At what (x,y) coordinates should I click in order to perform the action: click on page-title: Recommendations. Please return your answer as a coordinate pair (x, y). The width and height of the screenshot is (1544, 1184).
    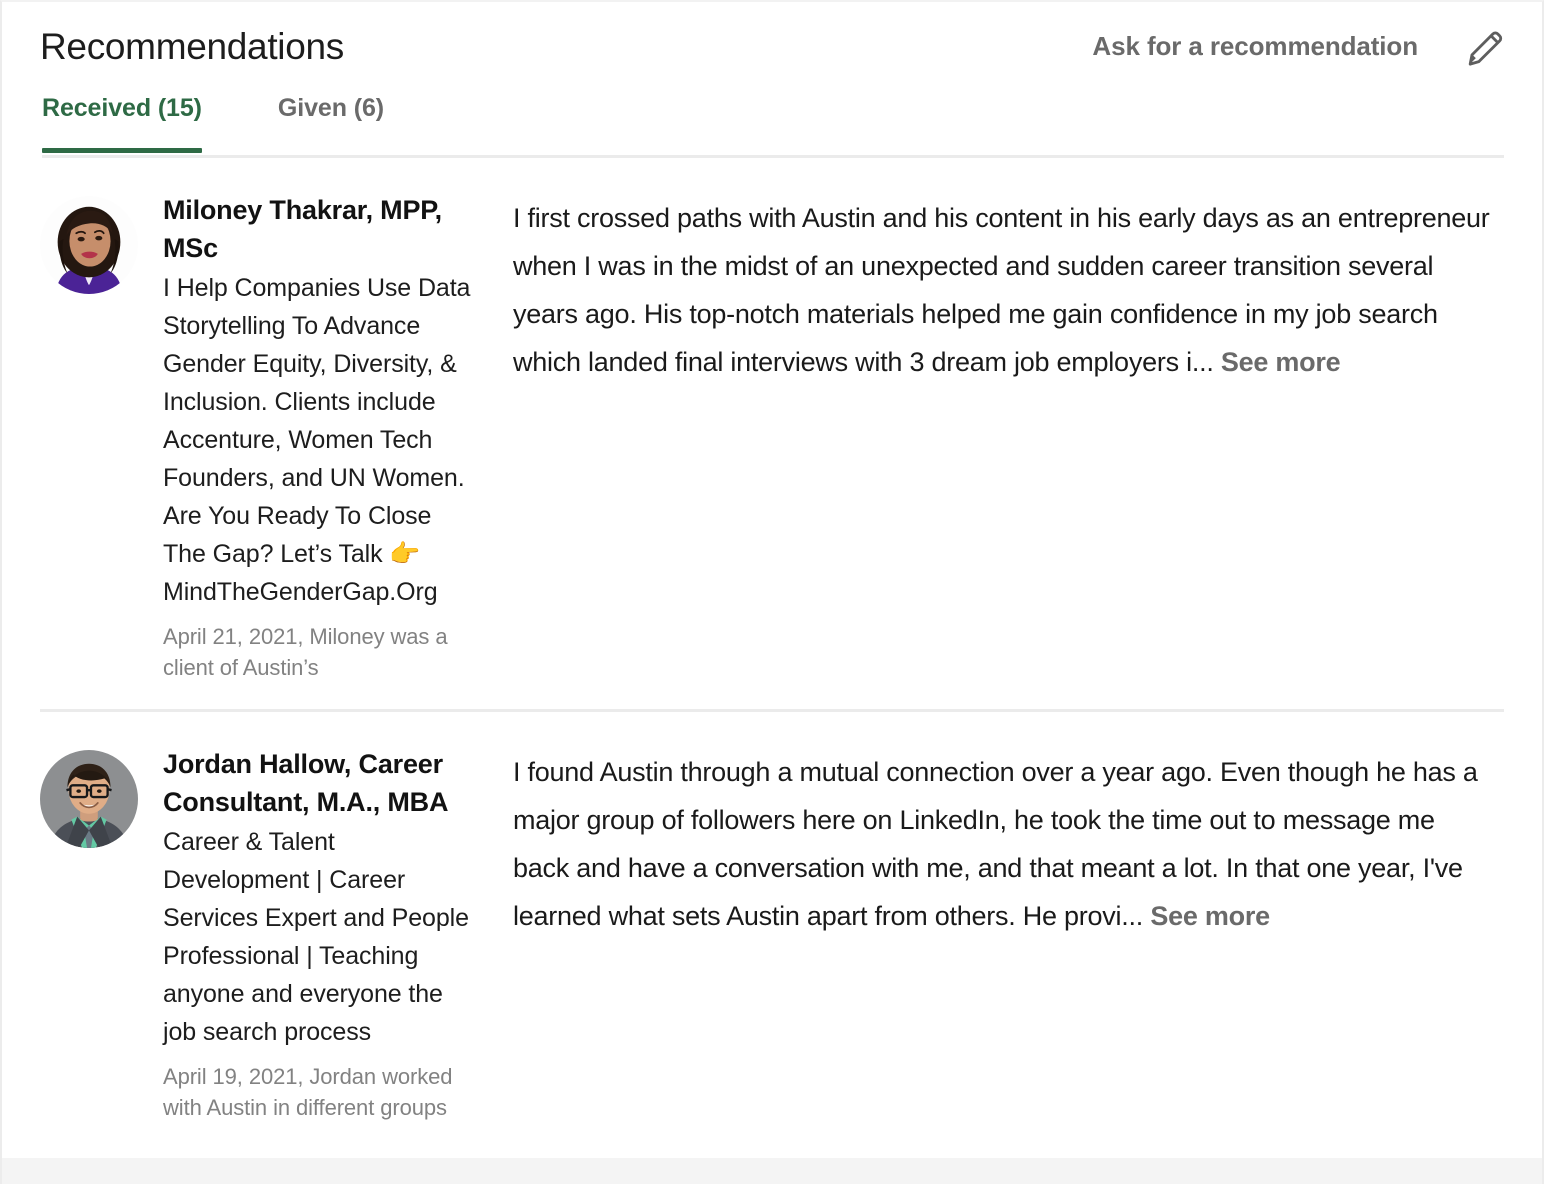
    Looking at the image, I should click on (192, 46).